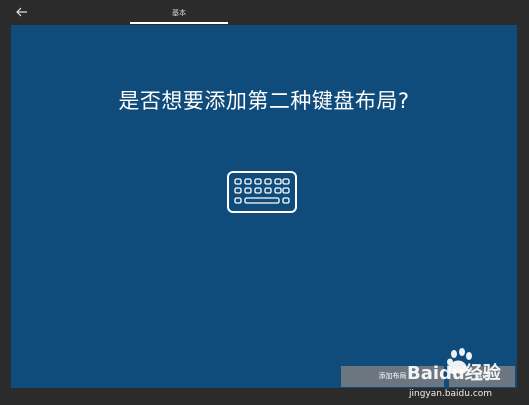 The height and width of the screenshot is (405, 529). I want to click on keyboard-icon, so click(262, 192).